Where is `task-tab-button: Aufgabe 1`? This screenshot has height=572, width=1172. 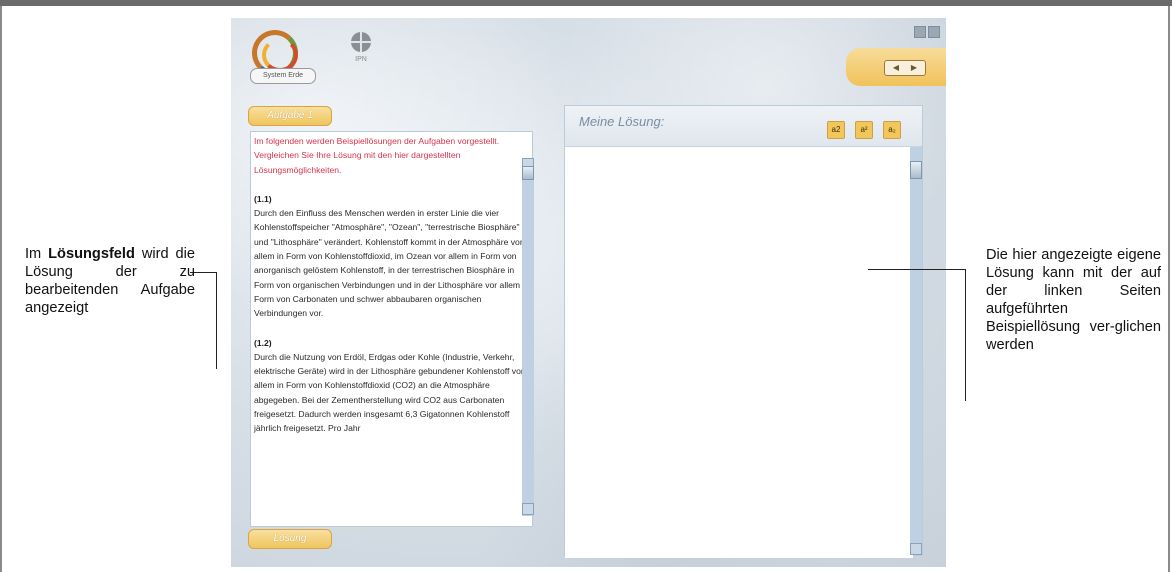 task-tab-button: Aufgabe 1 is located at coordinates (290, 116).